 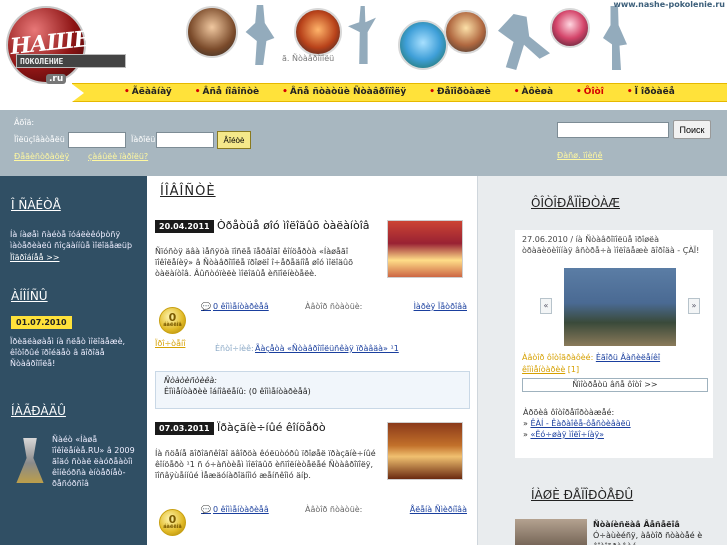 I want to click on nav-item-label: Àôèøà, so click(x=537, y=92).